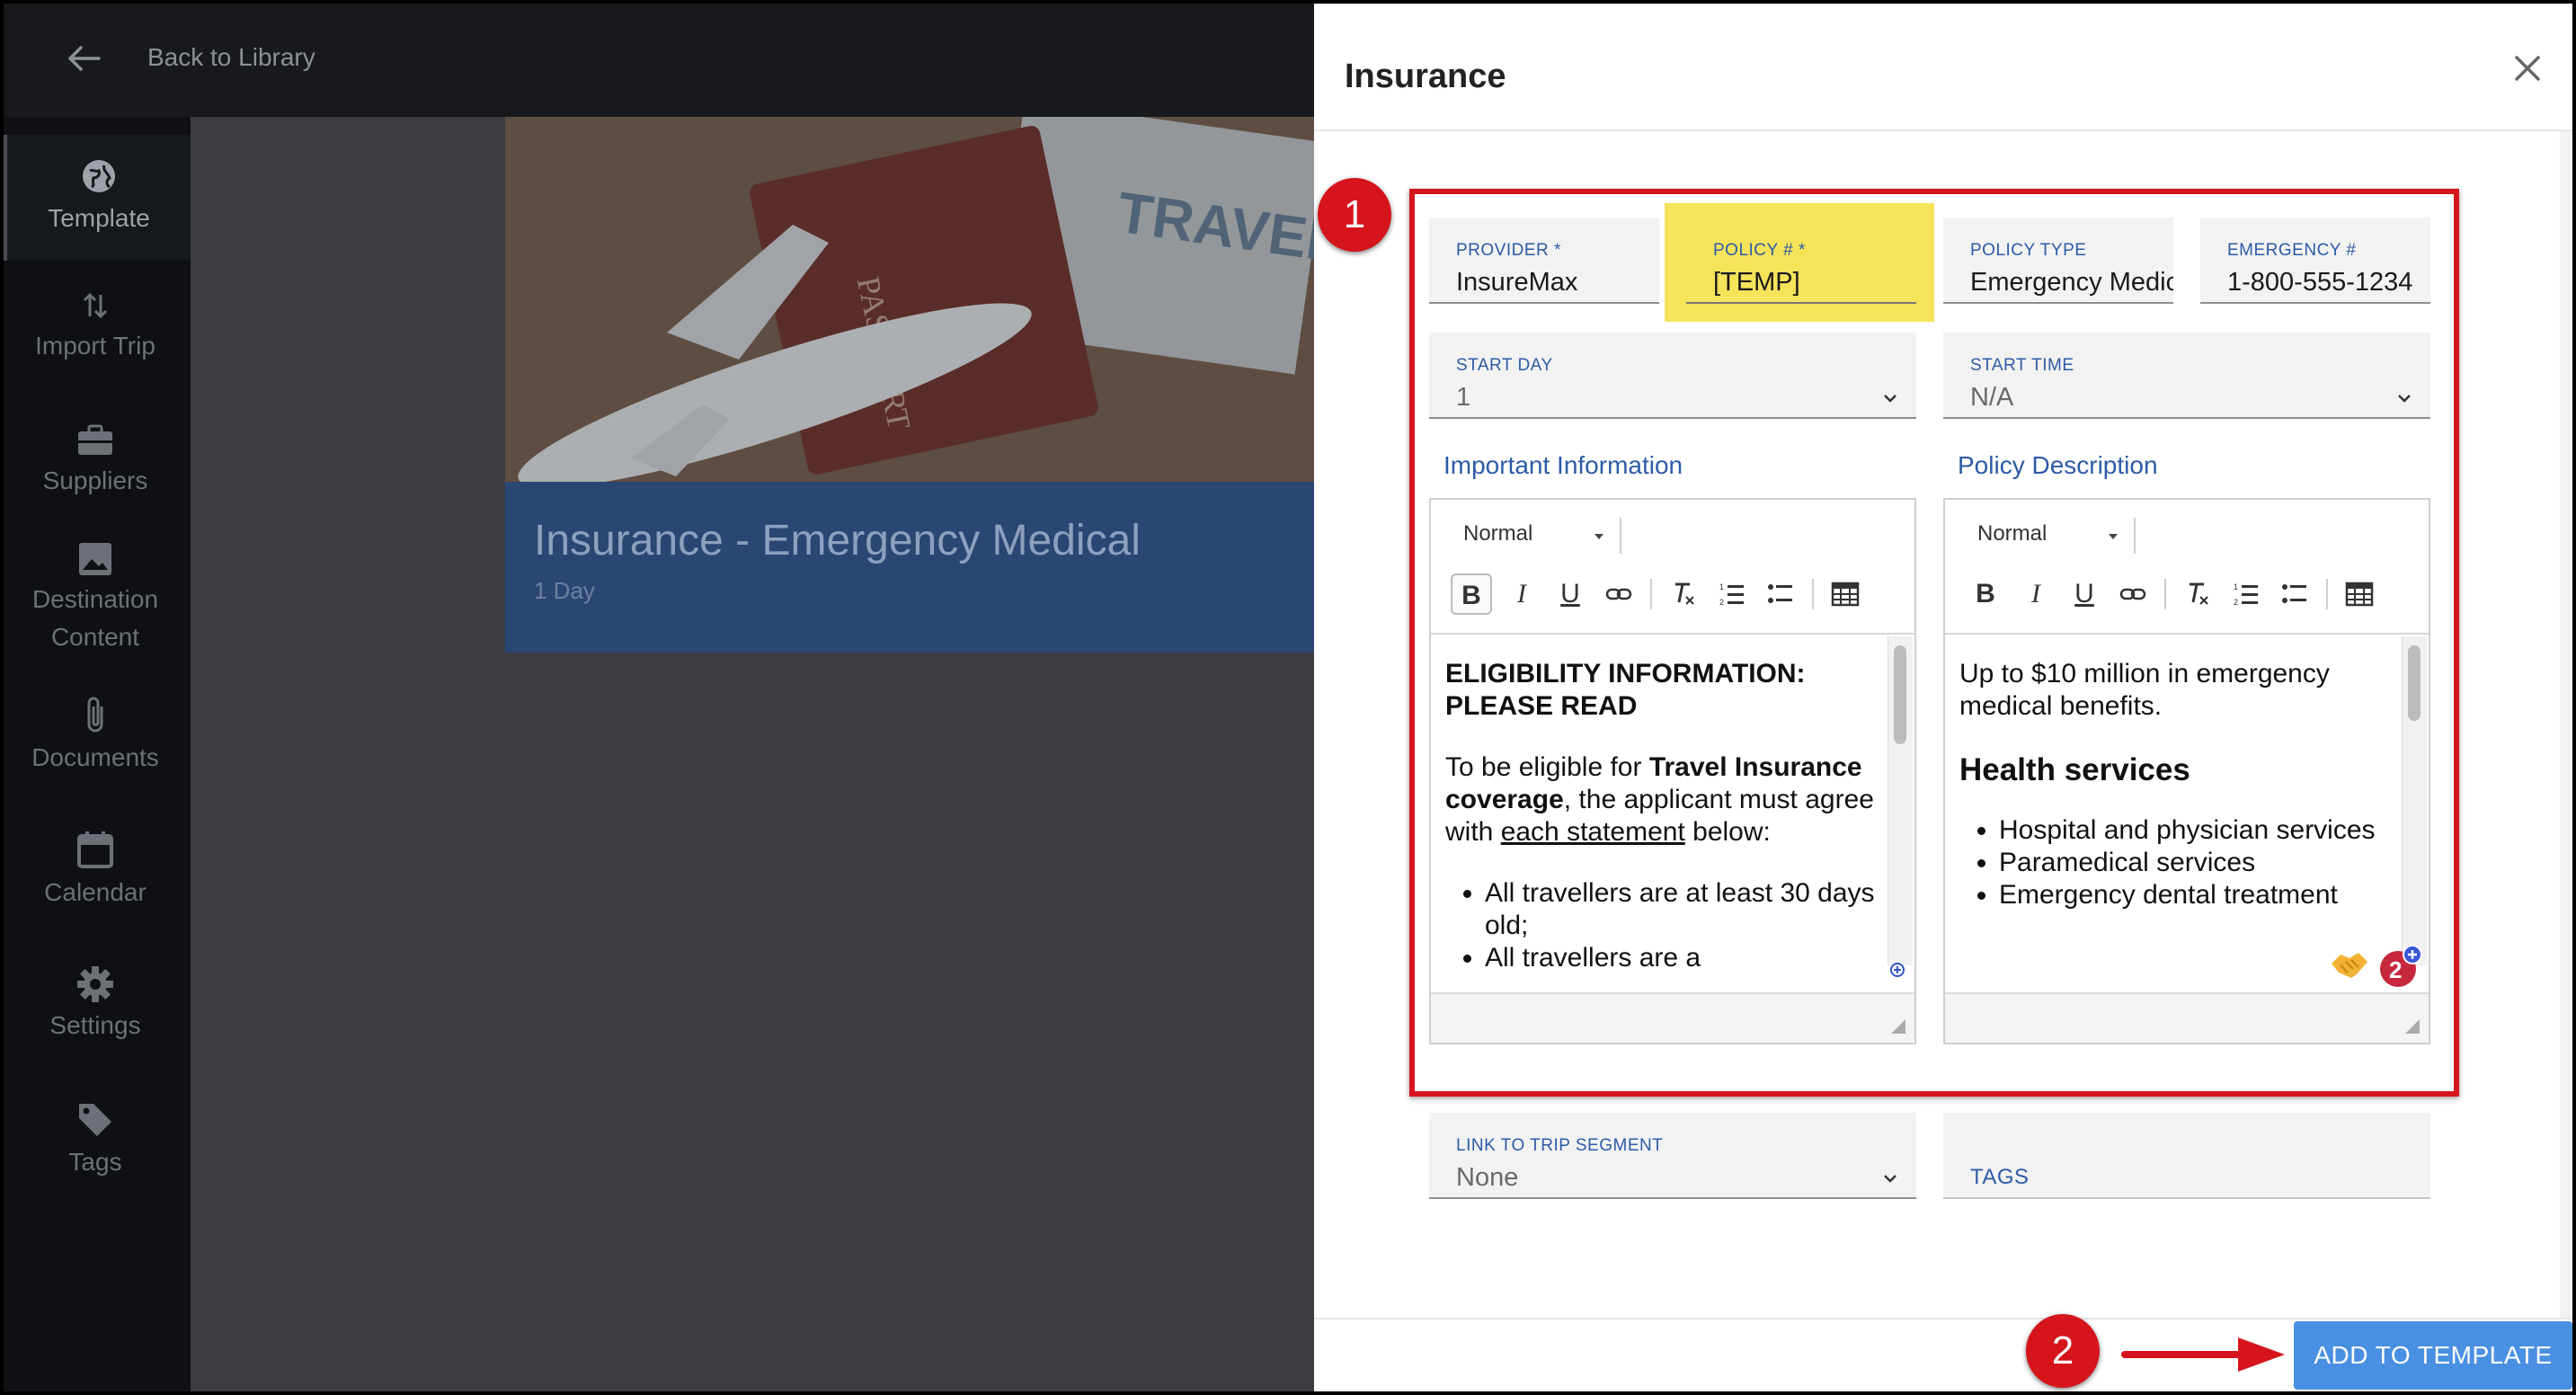 The height and width of the screenshot is (1395, 2576). What do you see at coordinates (564, 590) in the screenshot?
I see `card-subtitle: 1 Day` at bounding box center [564, 590].